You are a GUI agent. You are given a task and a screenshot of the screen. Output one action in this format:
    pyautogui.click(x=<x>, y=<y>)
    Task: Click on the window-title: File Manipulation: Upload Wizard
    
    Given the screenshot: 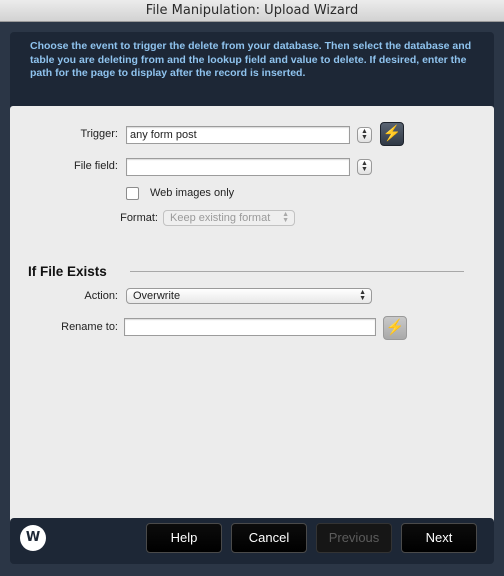 What is the action you would take?
    pyautogui.click(x=252, y=11)
    